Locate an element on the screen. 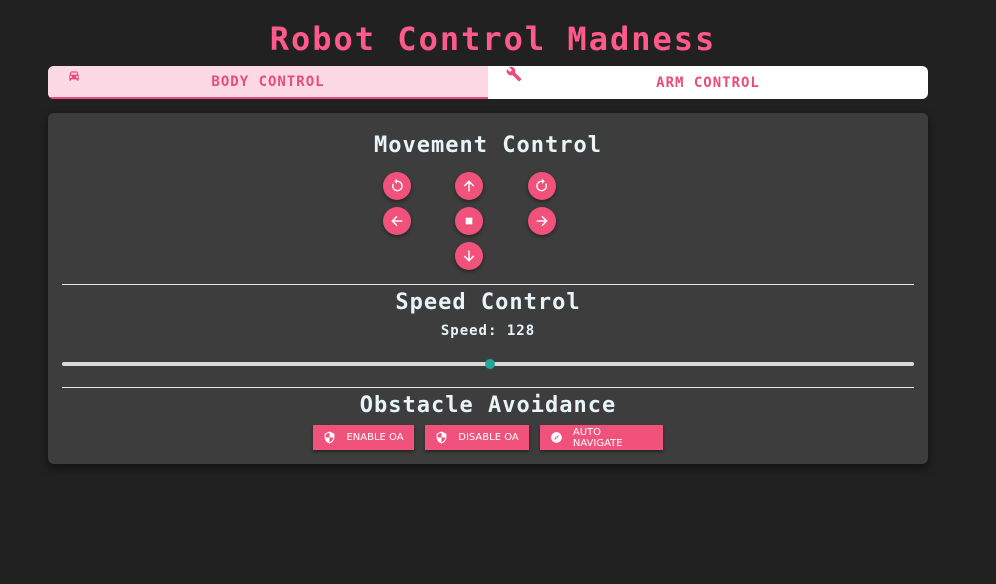  rotate-right-icon is located at coordinates (541, 185).